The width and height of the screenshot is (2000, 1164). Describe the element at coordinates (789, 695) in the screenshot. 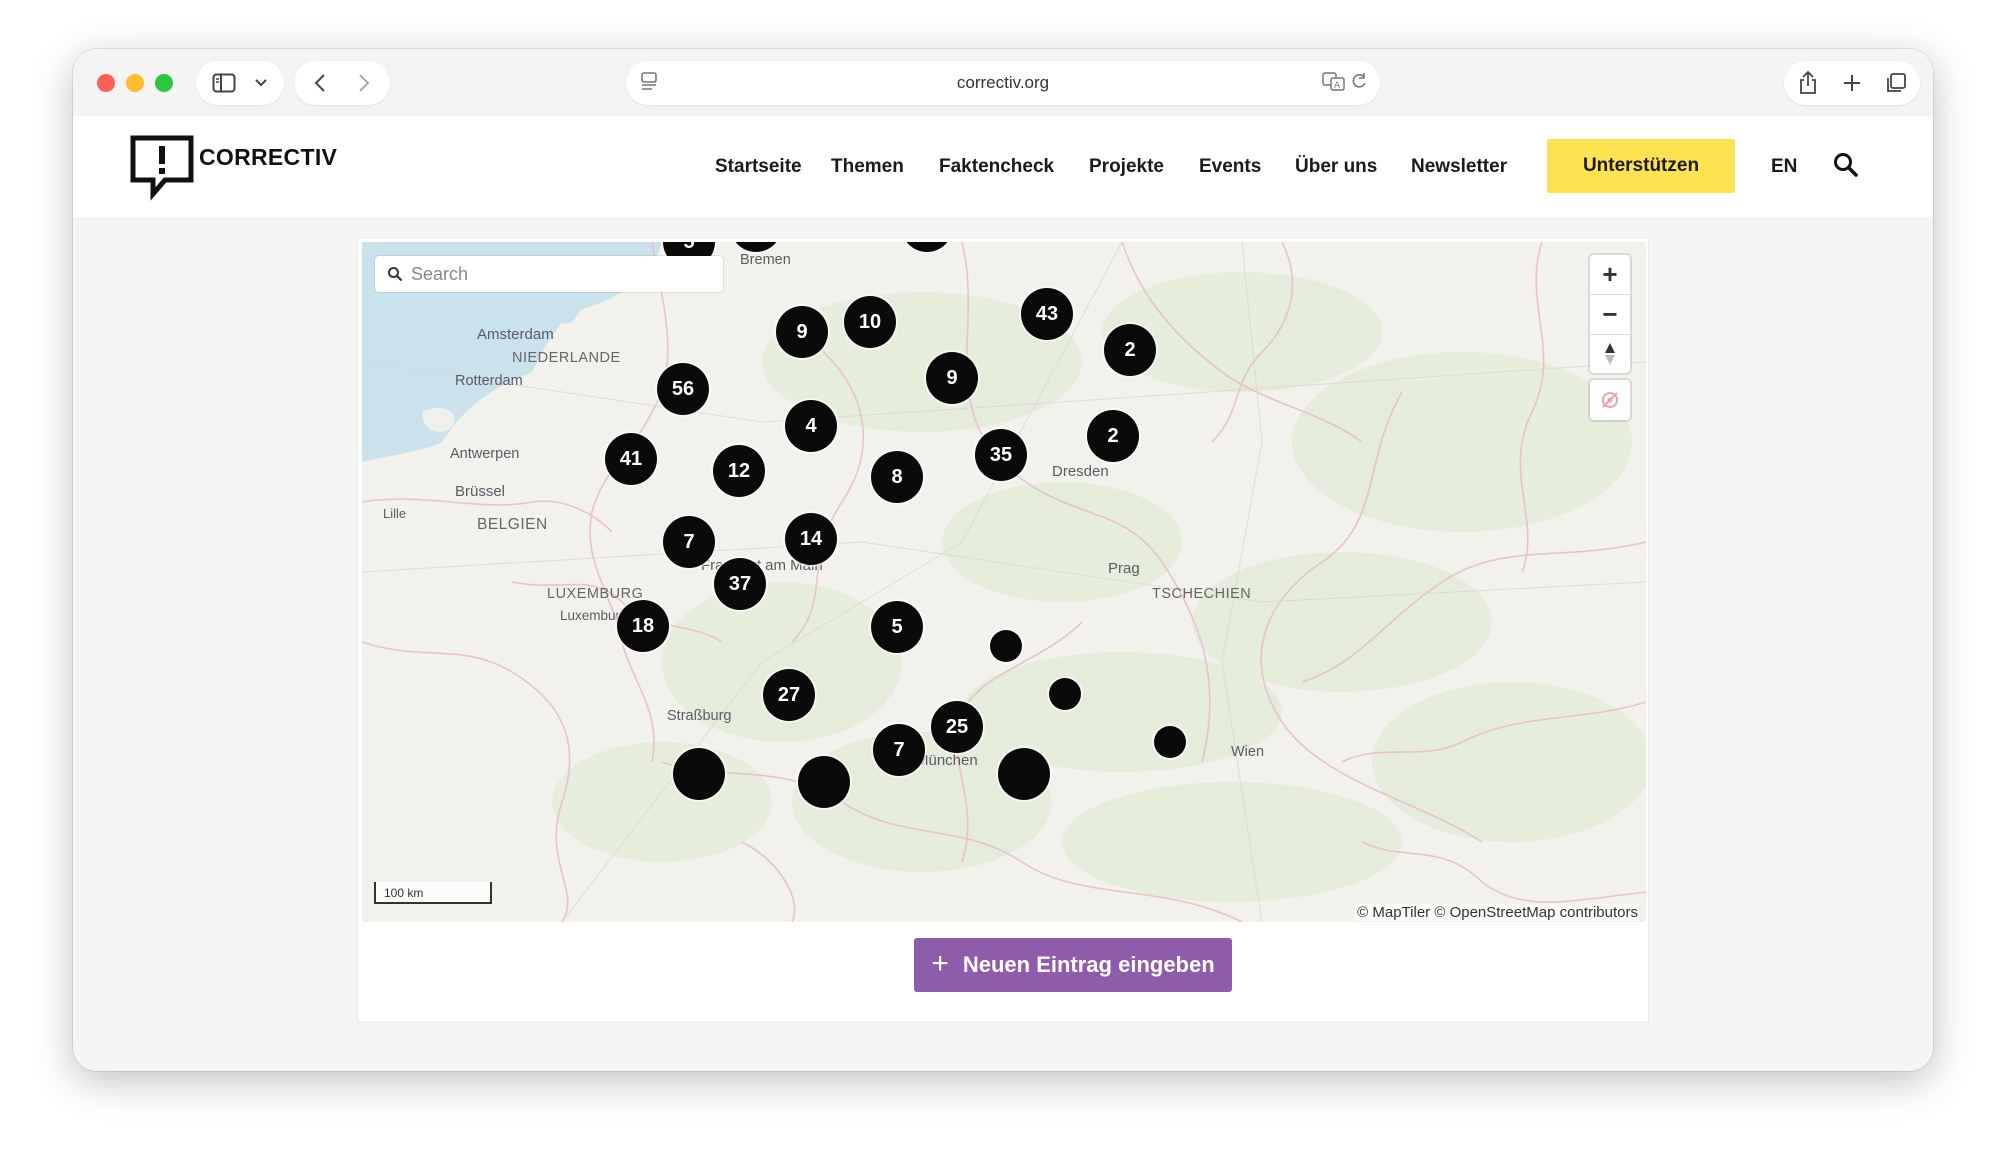

I see `map-cluster-marker: 27` at that location.